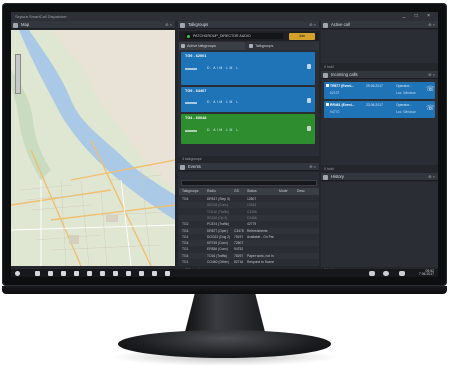  Describe the element at coordinates (248, 129) in the screenshot. I see `talkgroup-card: TG4 - 60048 D A/M LM L` at that location.